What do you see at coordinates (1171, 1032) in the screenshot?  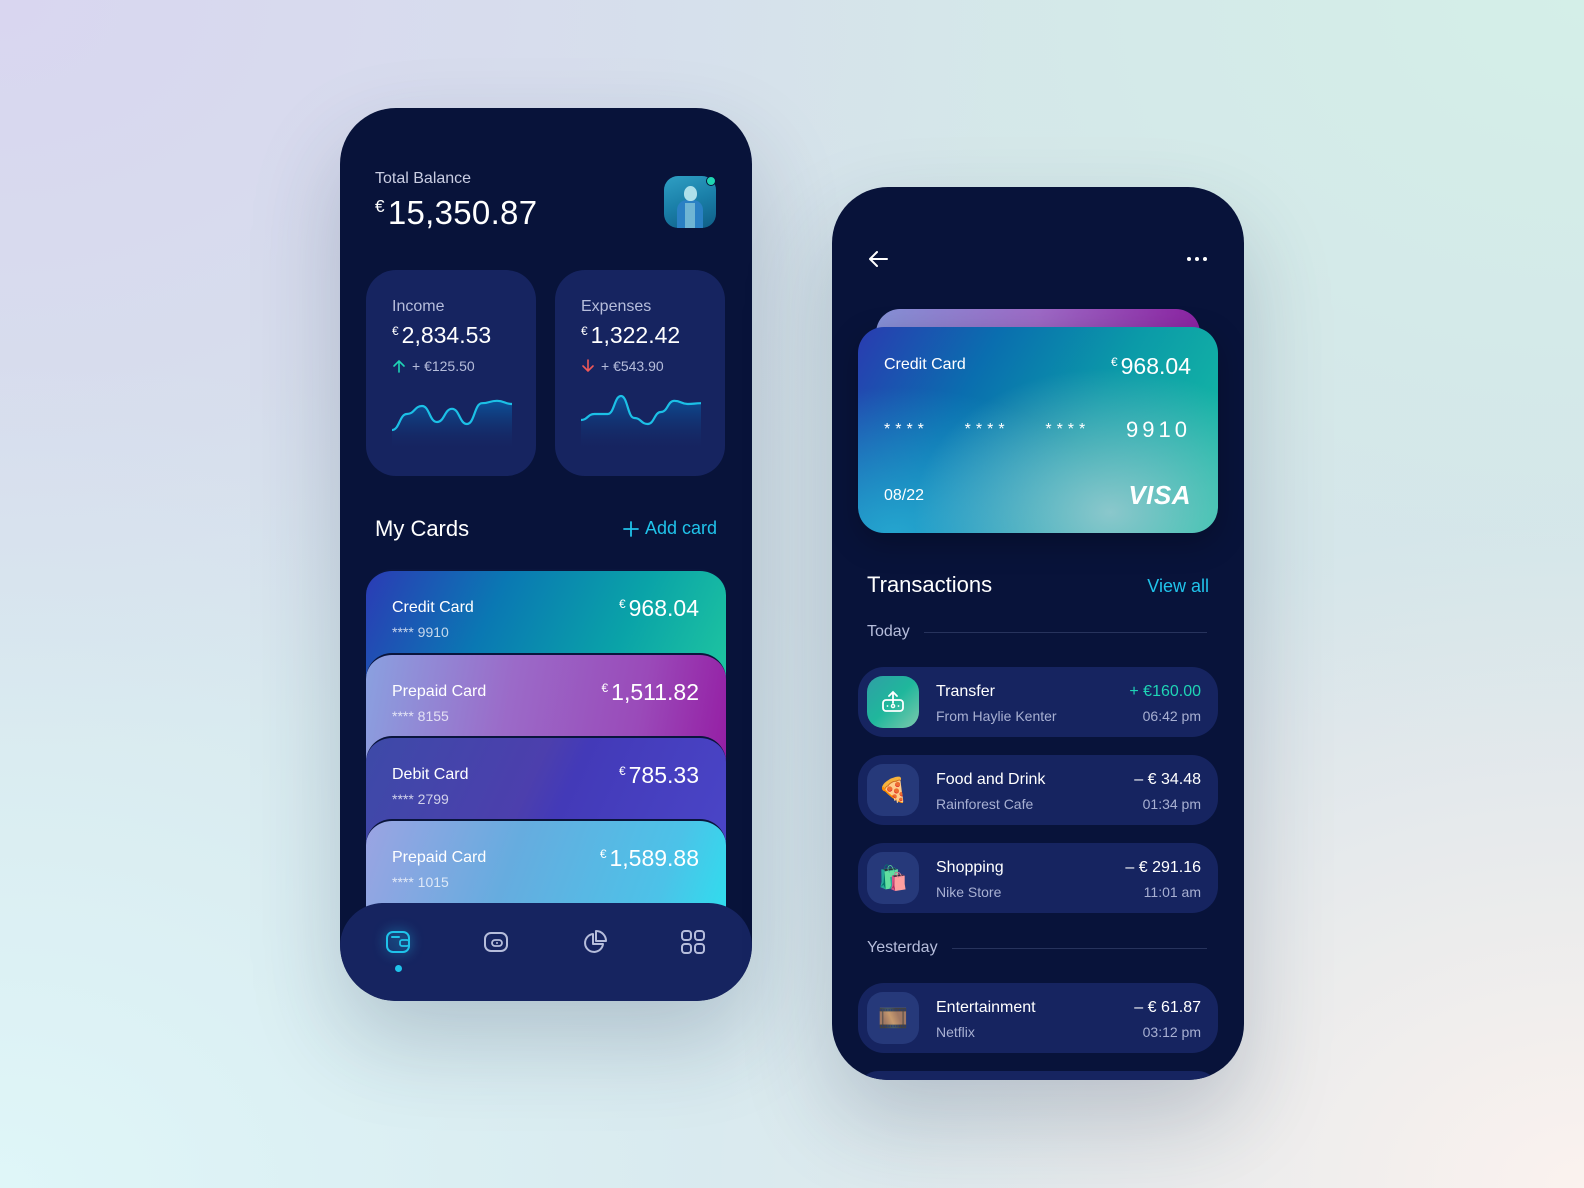 I see `transaction-time: 03:12 pm` at bounding box center [1171, 1032].